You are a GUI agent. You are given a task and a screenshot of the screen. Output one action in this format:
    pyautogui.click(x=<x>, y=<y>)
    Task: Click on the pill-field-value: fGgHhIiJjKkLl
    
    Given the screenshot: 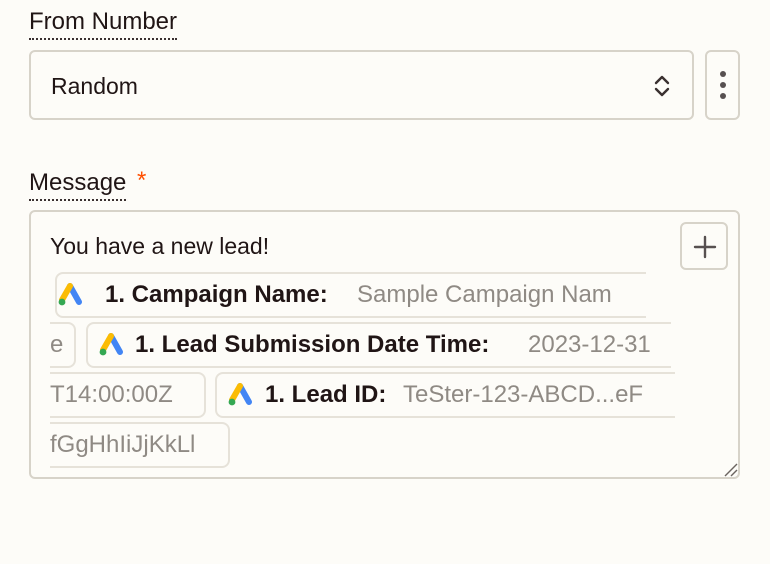 What is the action you would take?
    pyautogui.click(x=123, y=444)
    